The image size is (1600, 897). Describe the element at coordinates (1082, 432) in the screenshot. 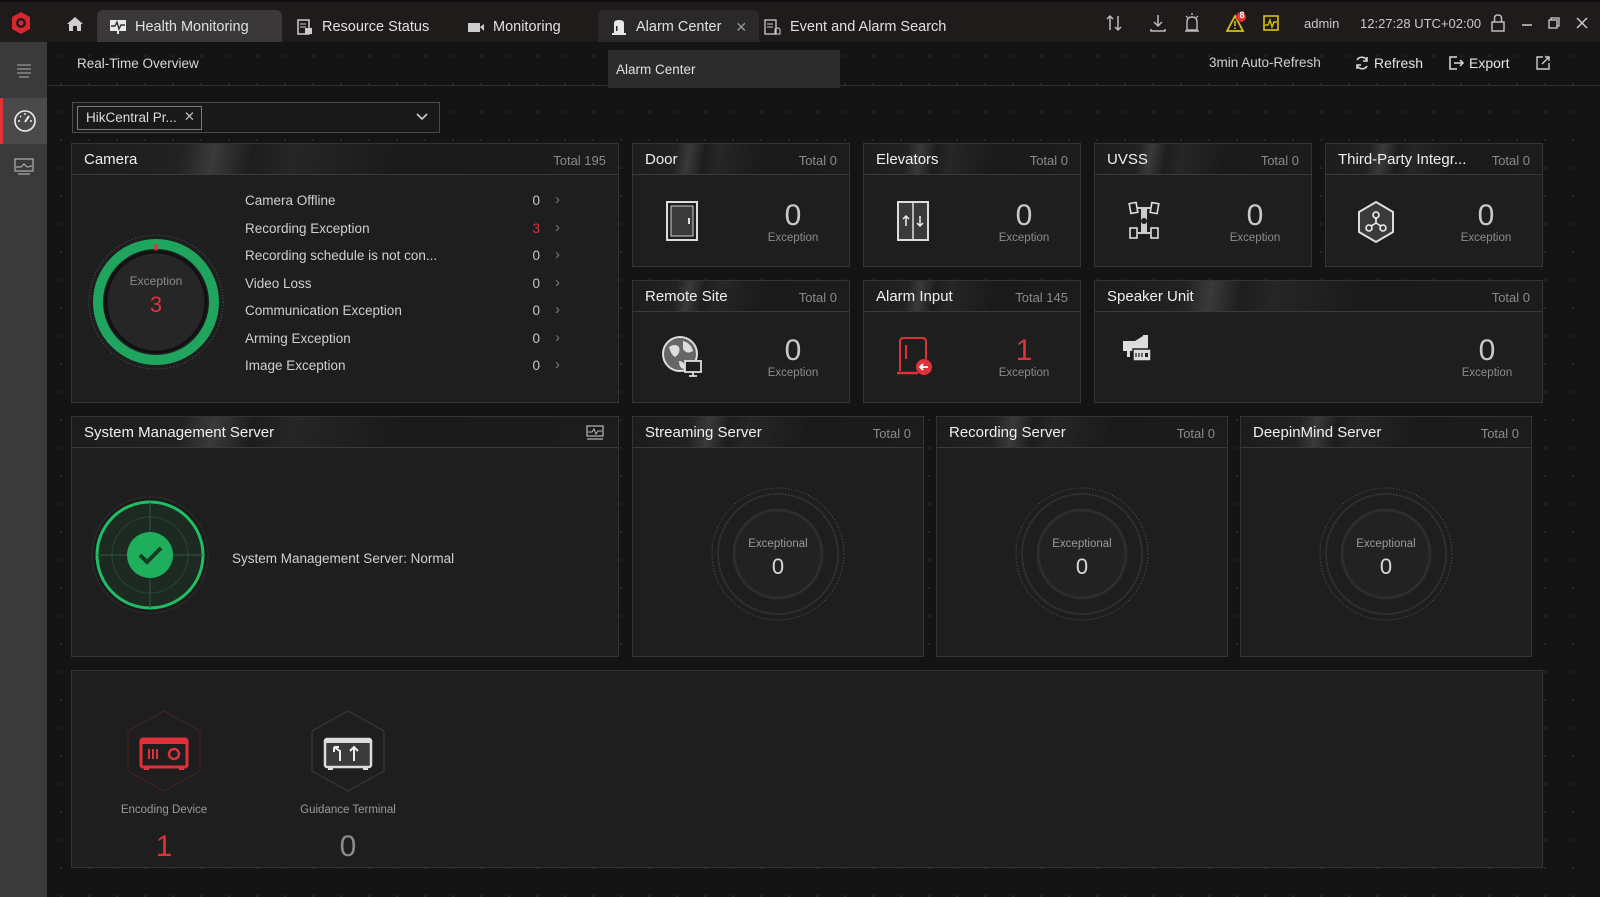

I see `panel-header: Recording Server Total 0` at that location.